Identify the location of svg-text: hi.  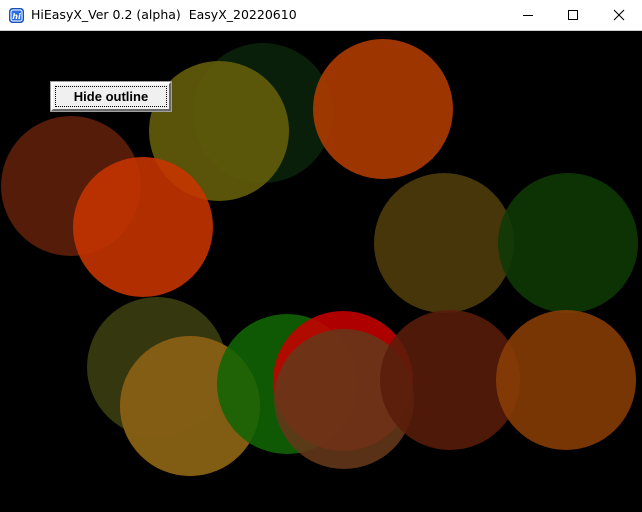
(16, 16).